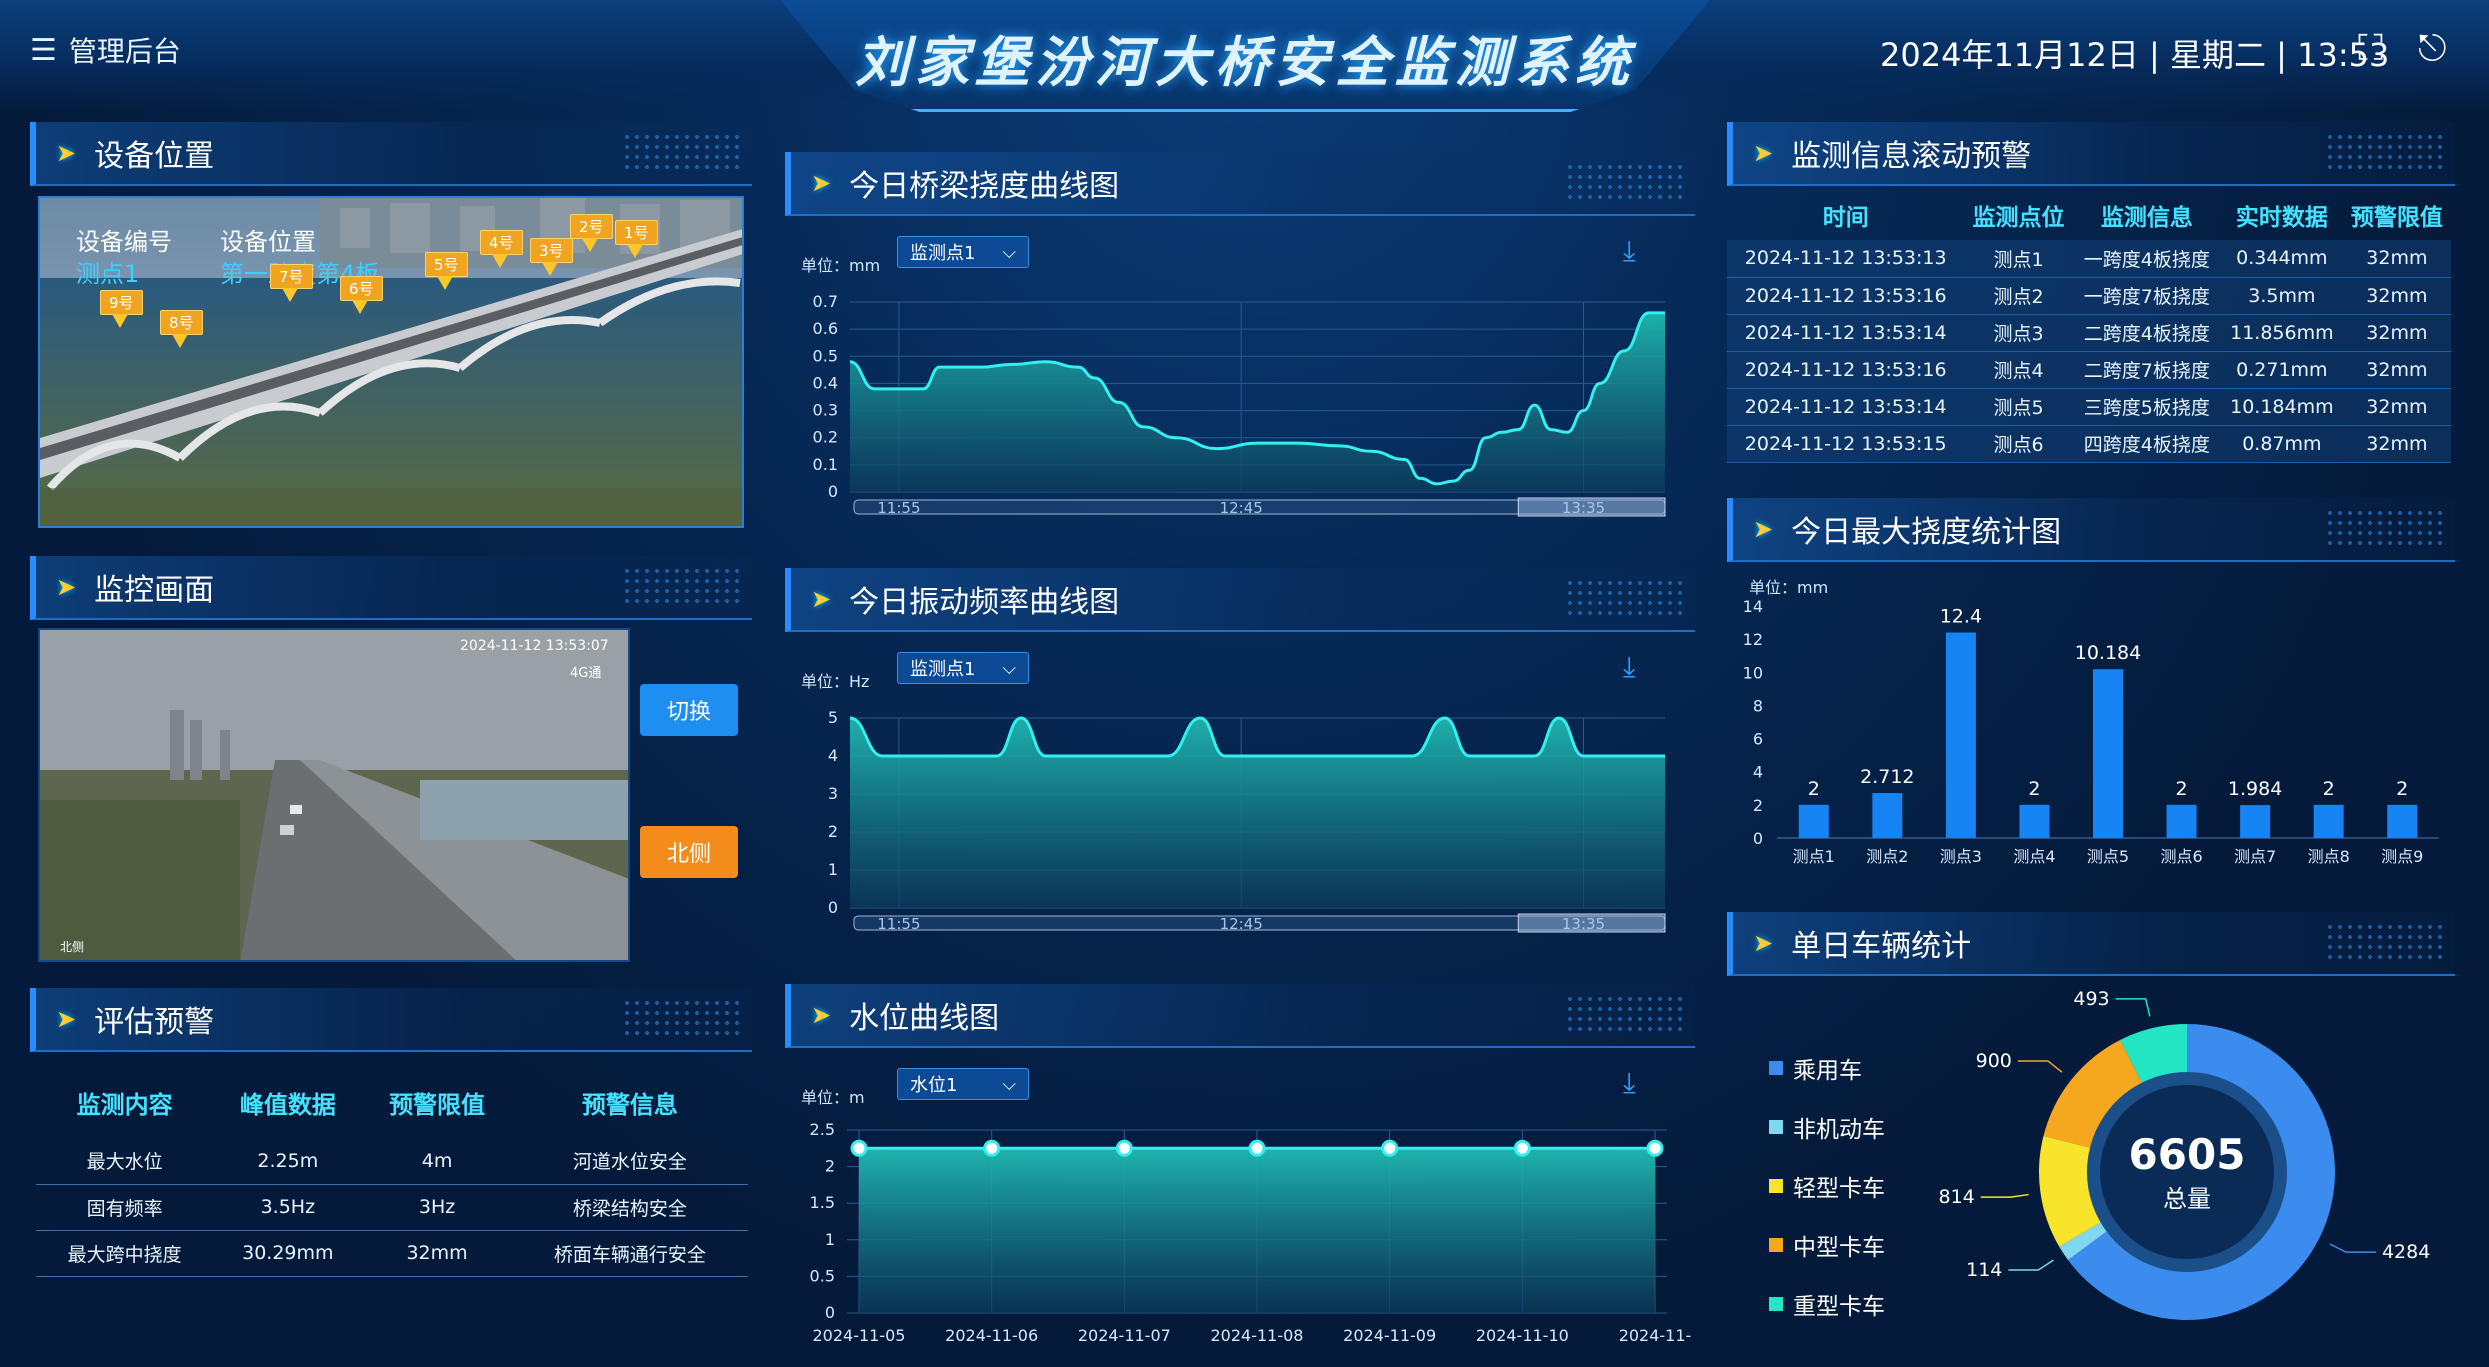 This screenshot has height=1367, width=2489. I want to click on sensor-marker: 1号, so click(636, 232).